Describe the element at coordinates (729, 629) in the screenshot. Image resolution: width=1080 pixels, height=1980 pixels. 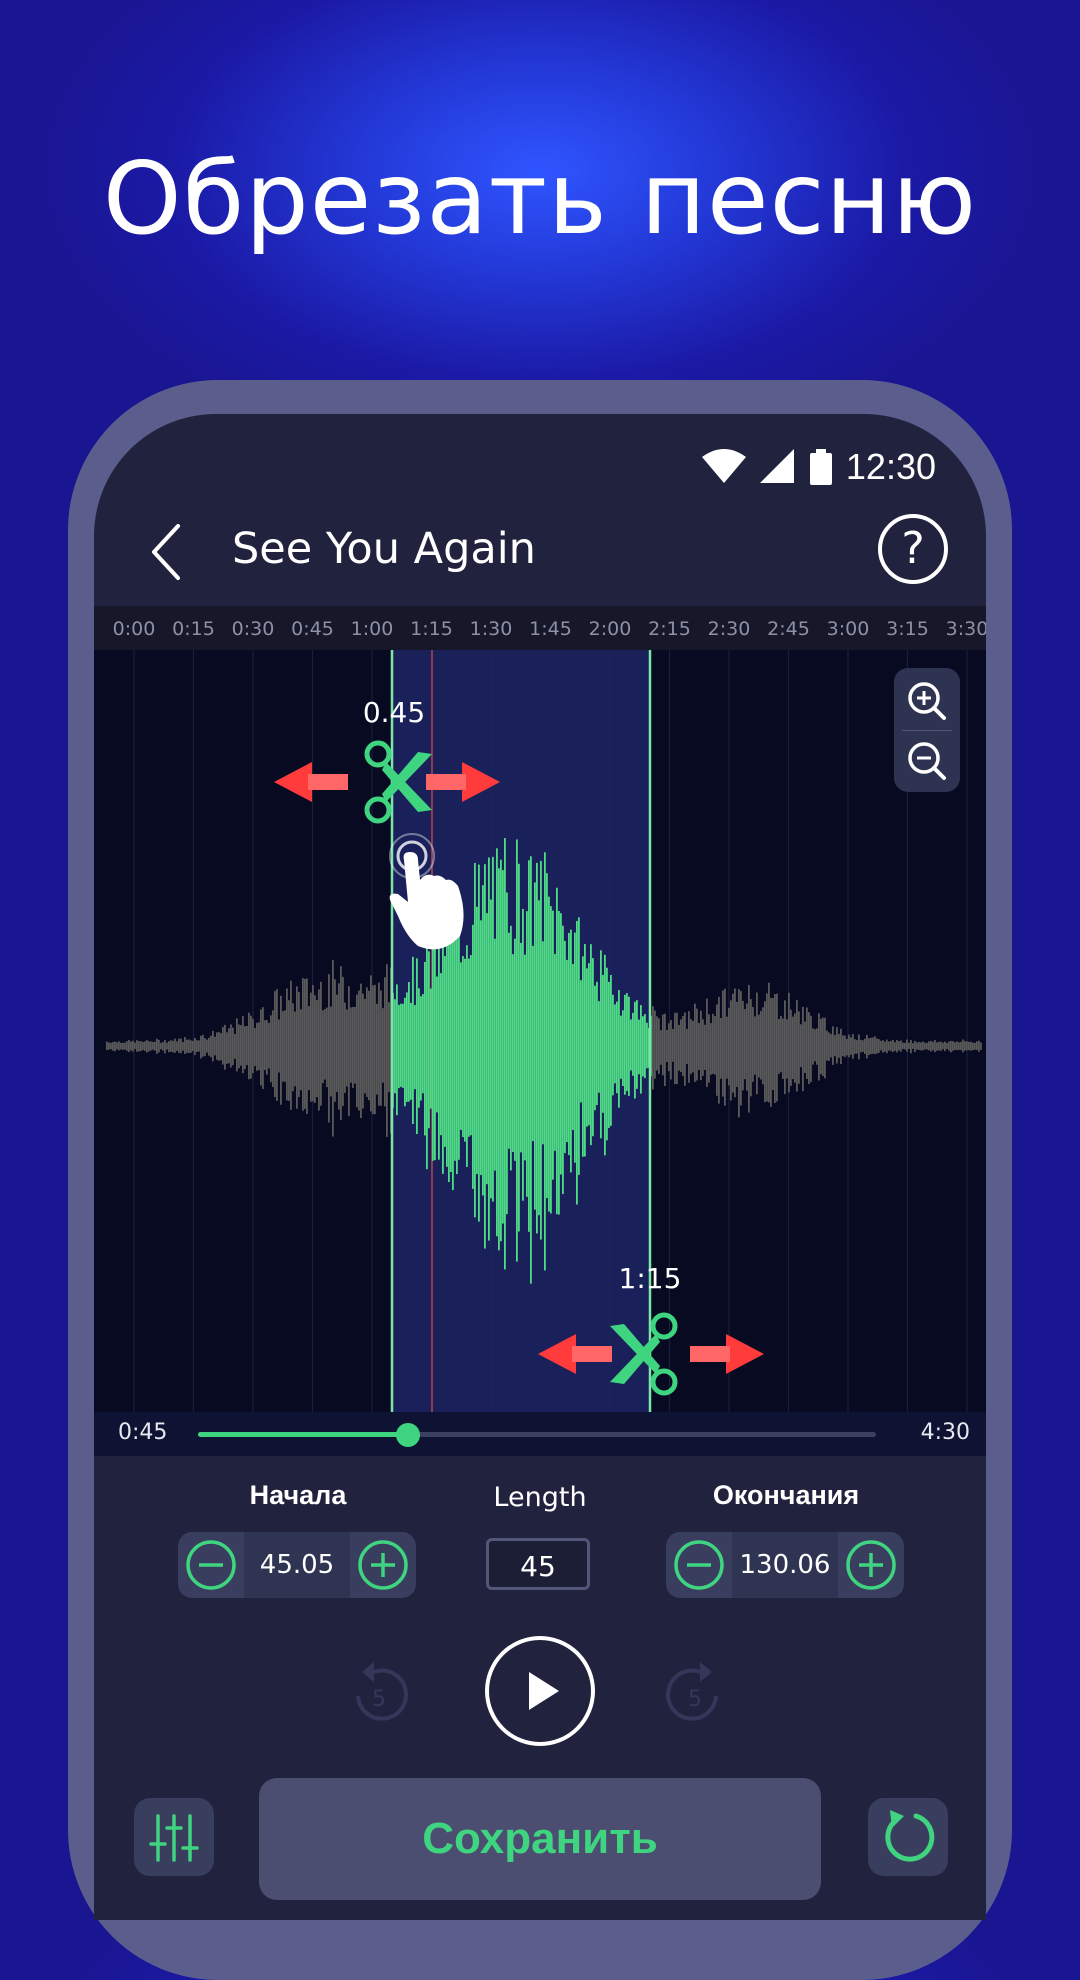
I see `timeline-tick: 2:30` at that location.